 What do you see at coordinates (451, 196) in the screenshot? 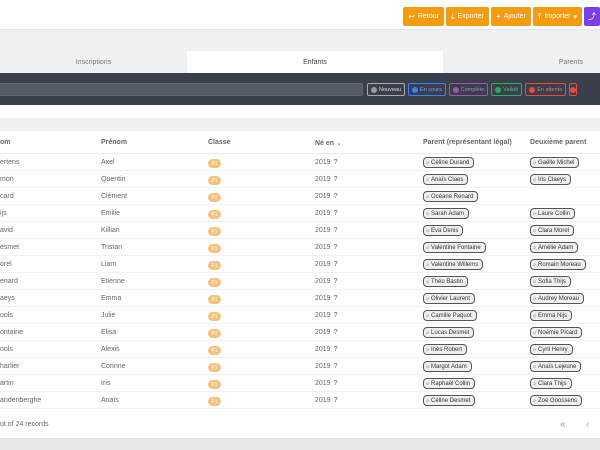
I see `parent-tag: ⌀ Océane Renard` at bounding box center [451, 196].